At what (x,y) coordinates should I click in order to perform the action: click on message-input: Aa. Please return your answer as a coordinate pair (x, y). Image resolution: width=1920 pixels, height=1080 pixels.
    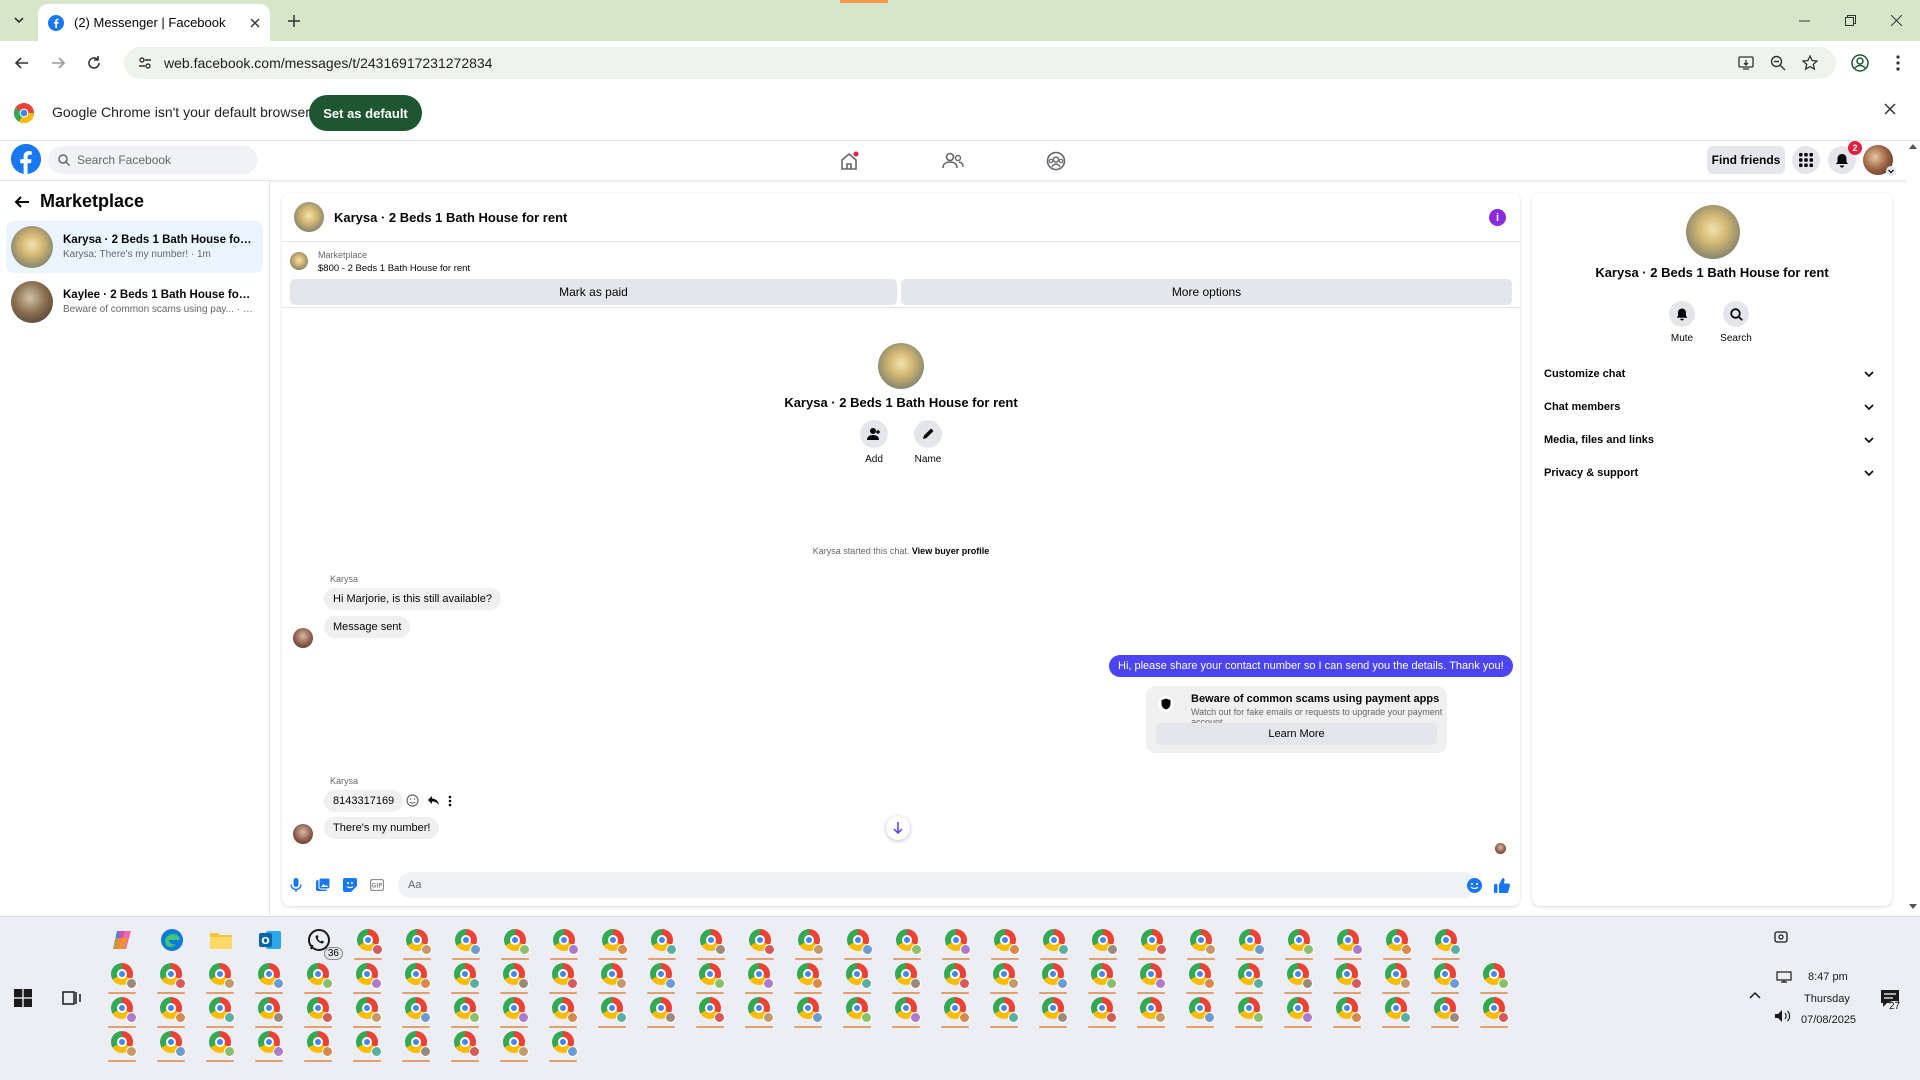
    Looking at the image, I should click on (937, 885).